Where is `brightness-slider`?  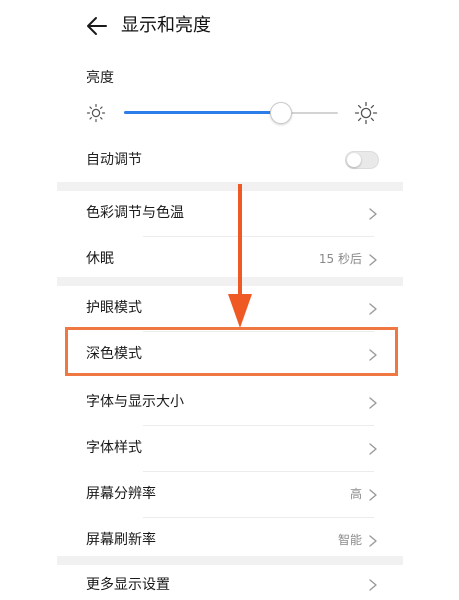
brightness-slider is located at coordinates (231, 113).